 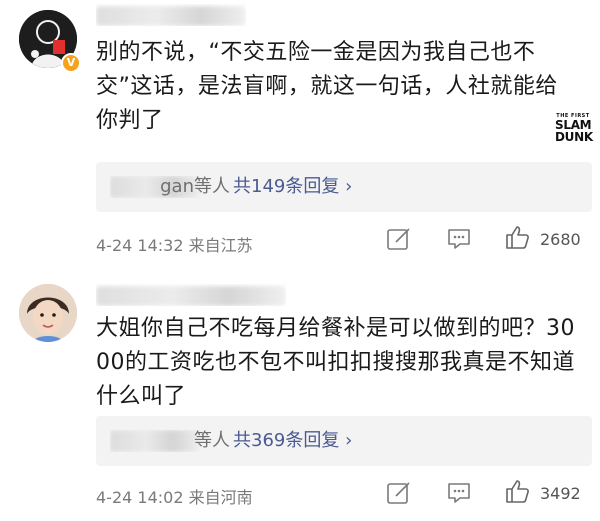 I want to click on divider, so click(x=300, y=268).